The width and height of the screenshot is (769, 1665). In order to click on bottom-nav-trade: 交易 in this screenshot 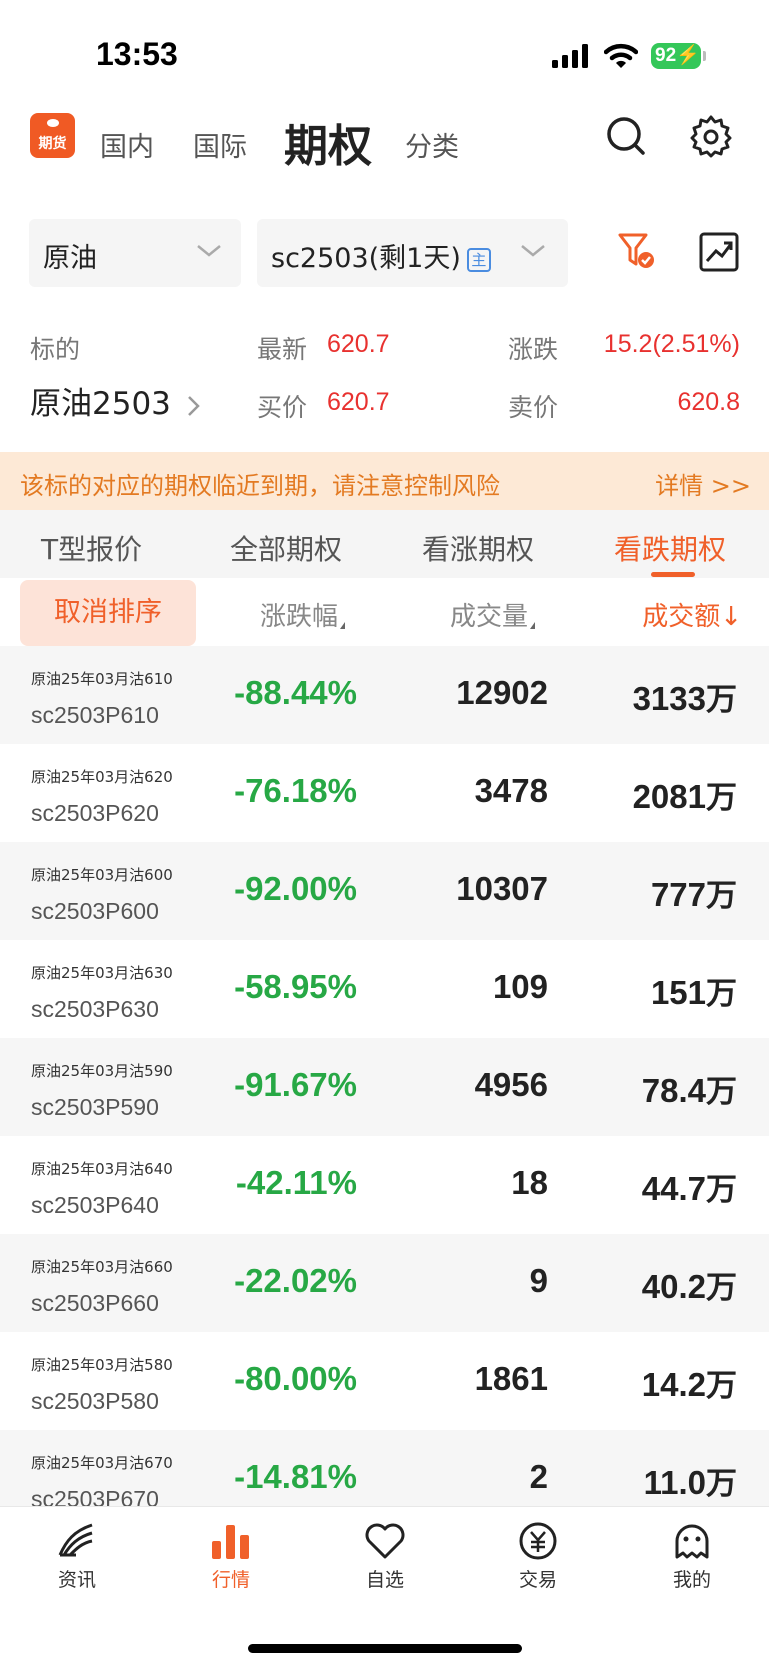, I will do `click(538, 1556)`.